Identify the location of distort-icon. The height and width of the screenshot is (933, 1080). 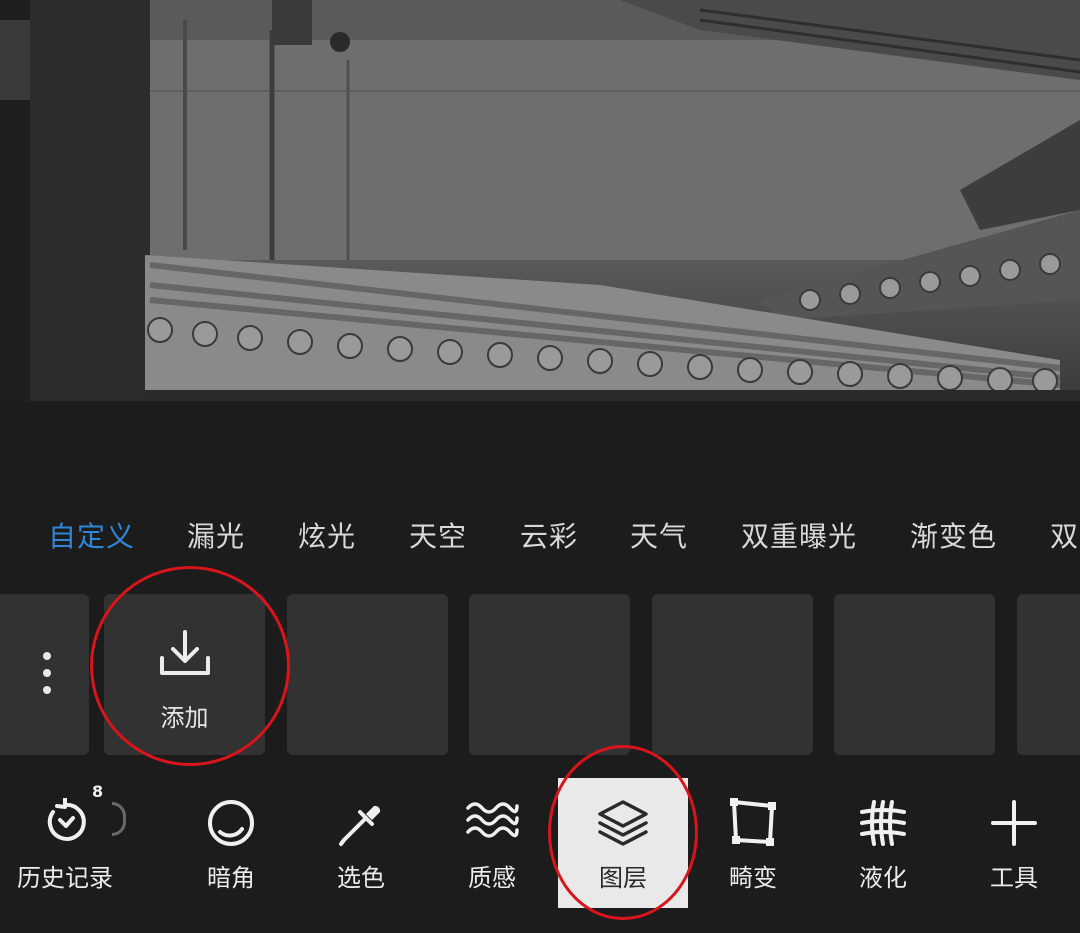
(753, 822).